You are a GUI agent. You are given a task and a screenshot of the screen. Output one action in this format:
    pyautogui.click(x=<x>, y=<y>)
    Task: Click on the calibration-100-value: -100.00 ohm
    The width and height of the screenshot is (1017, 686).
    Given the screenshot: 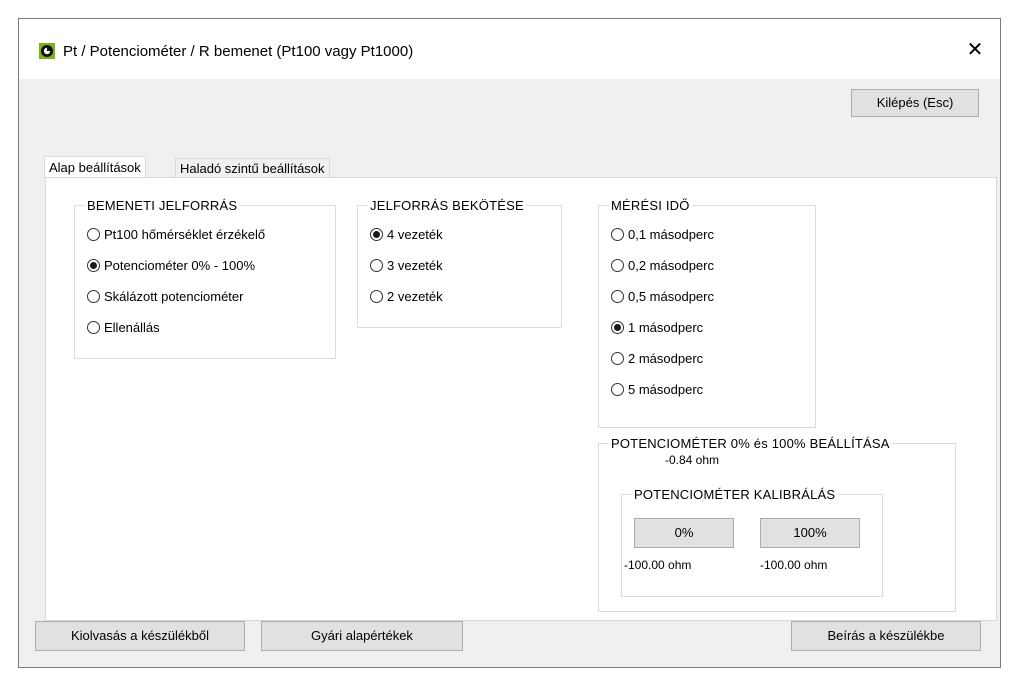 What is the action you would take?
    pyautogui.click(x=794, y=565)
    